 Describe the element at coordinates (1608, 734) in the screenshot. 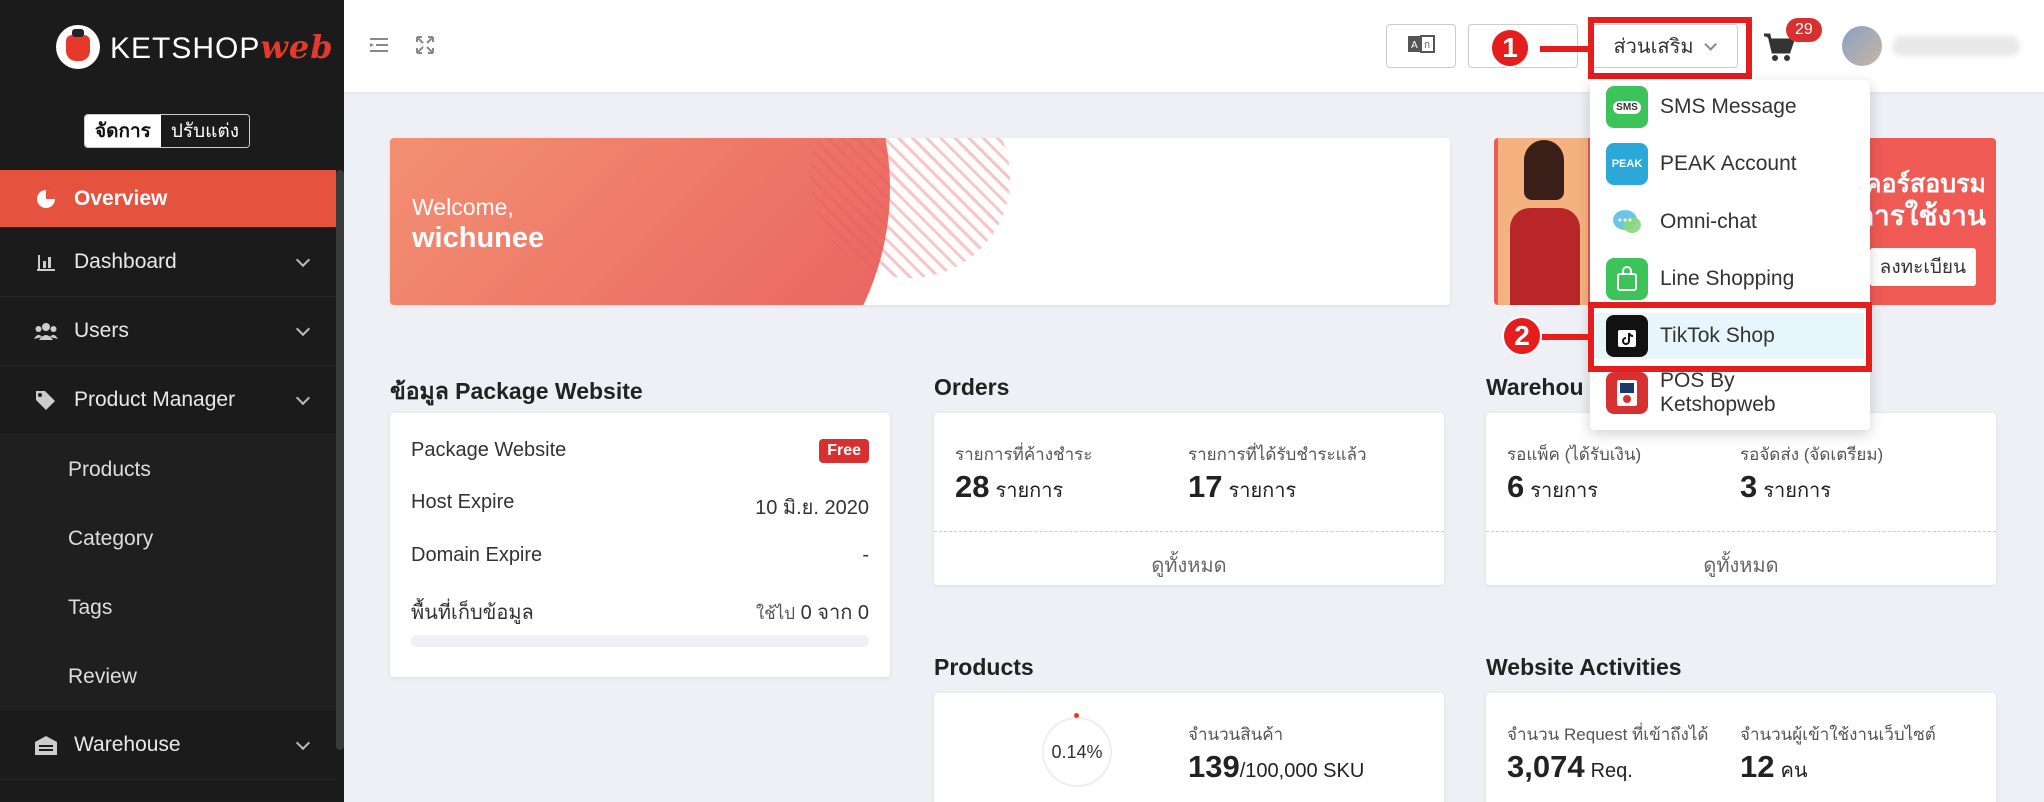

I see `activities-req-label: จำนวน Request ที่เข้าถึงได้` at that location.